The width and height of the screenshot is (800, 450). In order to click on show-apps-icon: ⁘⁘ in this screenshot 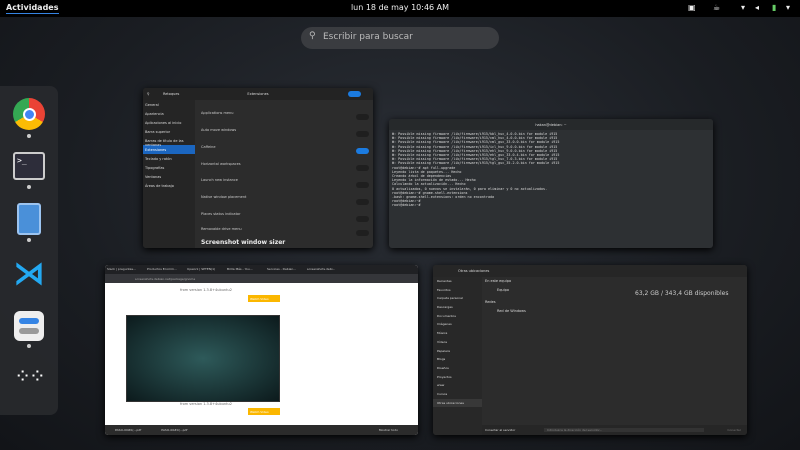, I will do `click(29, 376)`.